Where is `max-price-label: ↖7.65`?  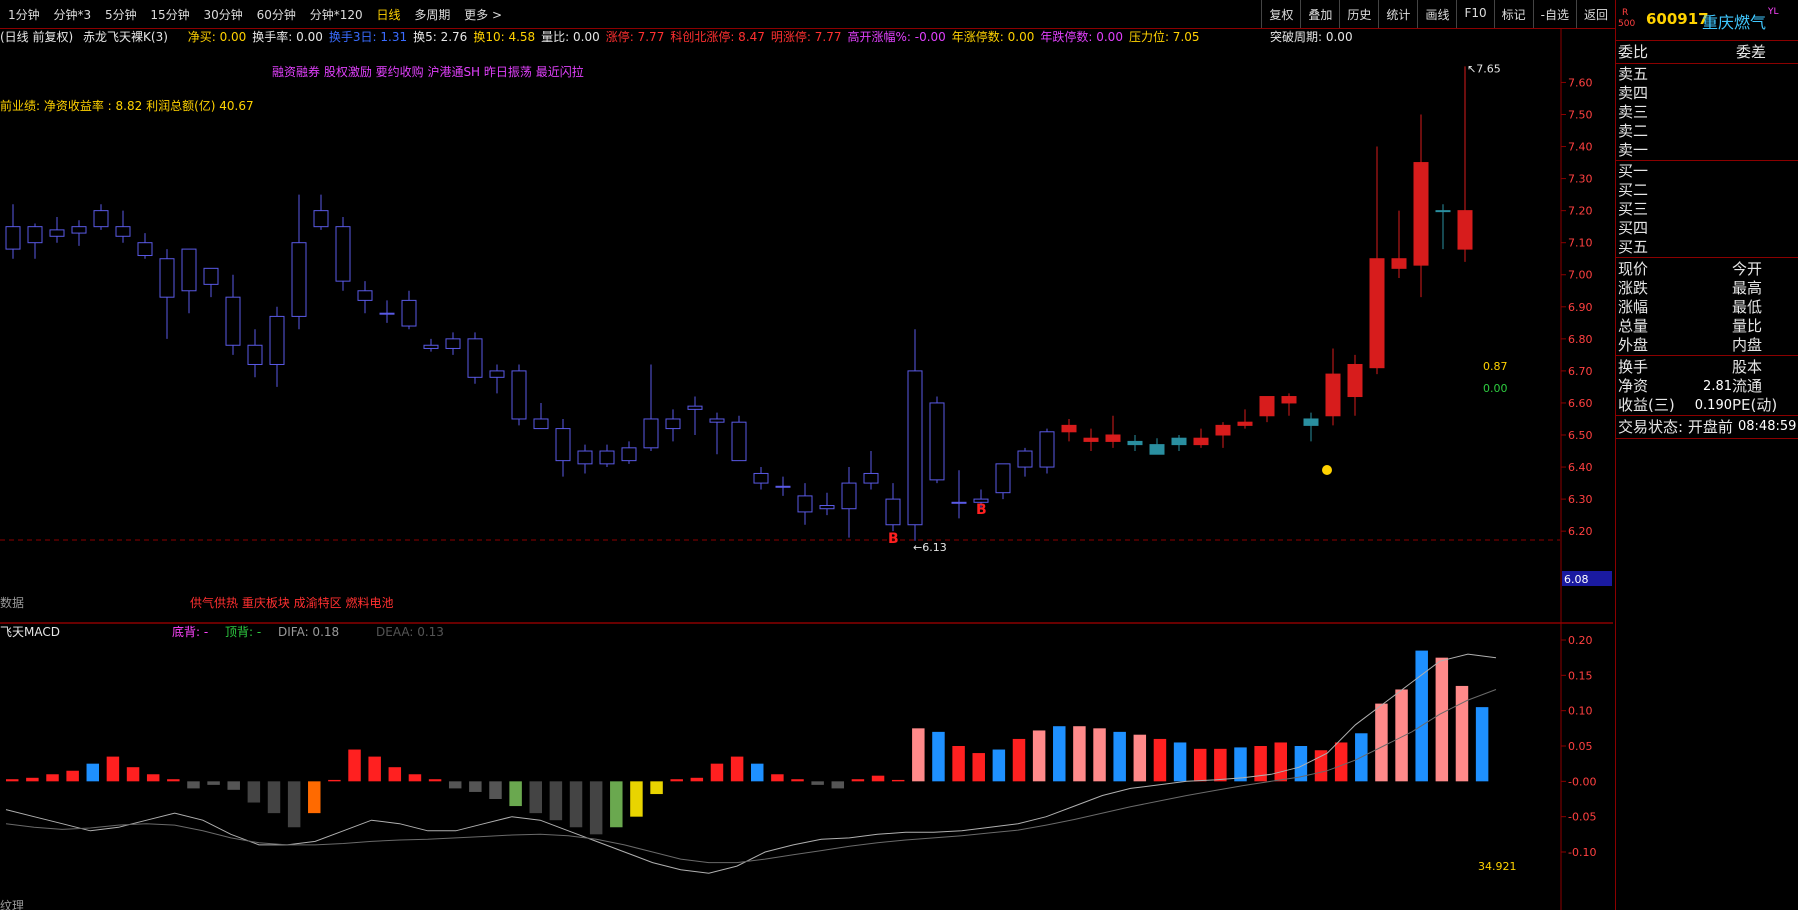 max-price-label: ↖7.65 is located at coordinates (1484, 68).